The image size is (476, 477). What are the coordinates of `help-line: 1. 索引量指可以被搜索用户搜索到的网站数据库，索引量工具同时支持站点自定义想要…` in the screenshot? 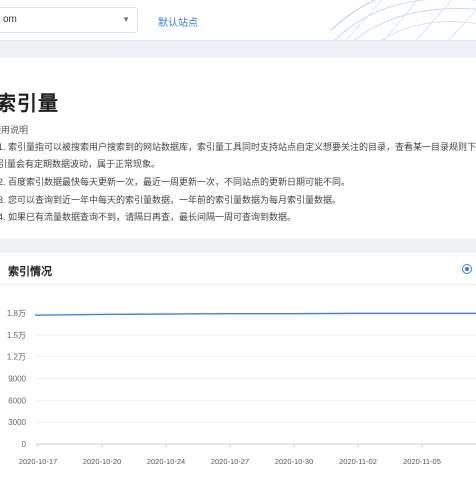 It's located at (238, 147).